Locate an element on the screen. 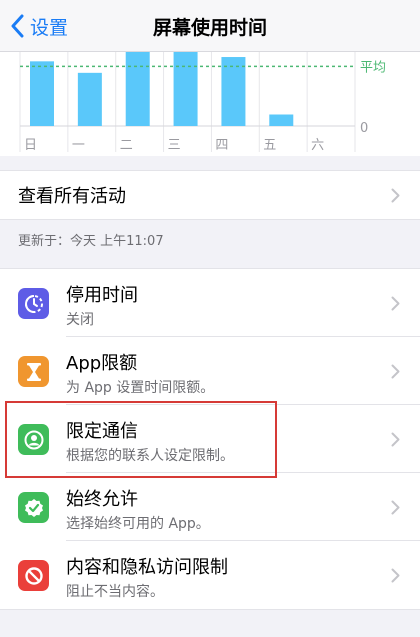 This screenshot has width=420, height=637. content-privacy-subtitle: 阻止不当内容。 is located at coordinates (115, 592).